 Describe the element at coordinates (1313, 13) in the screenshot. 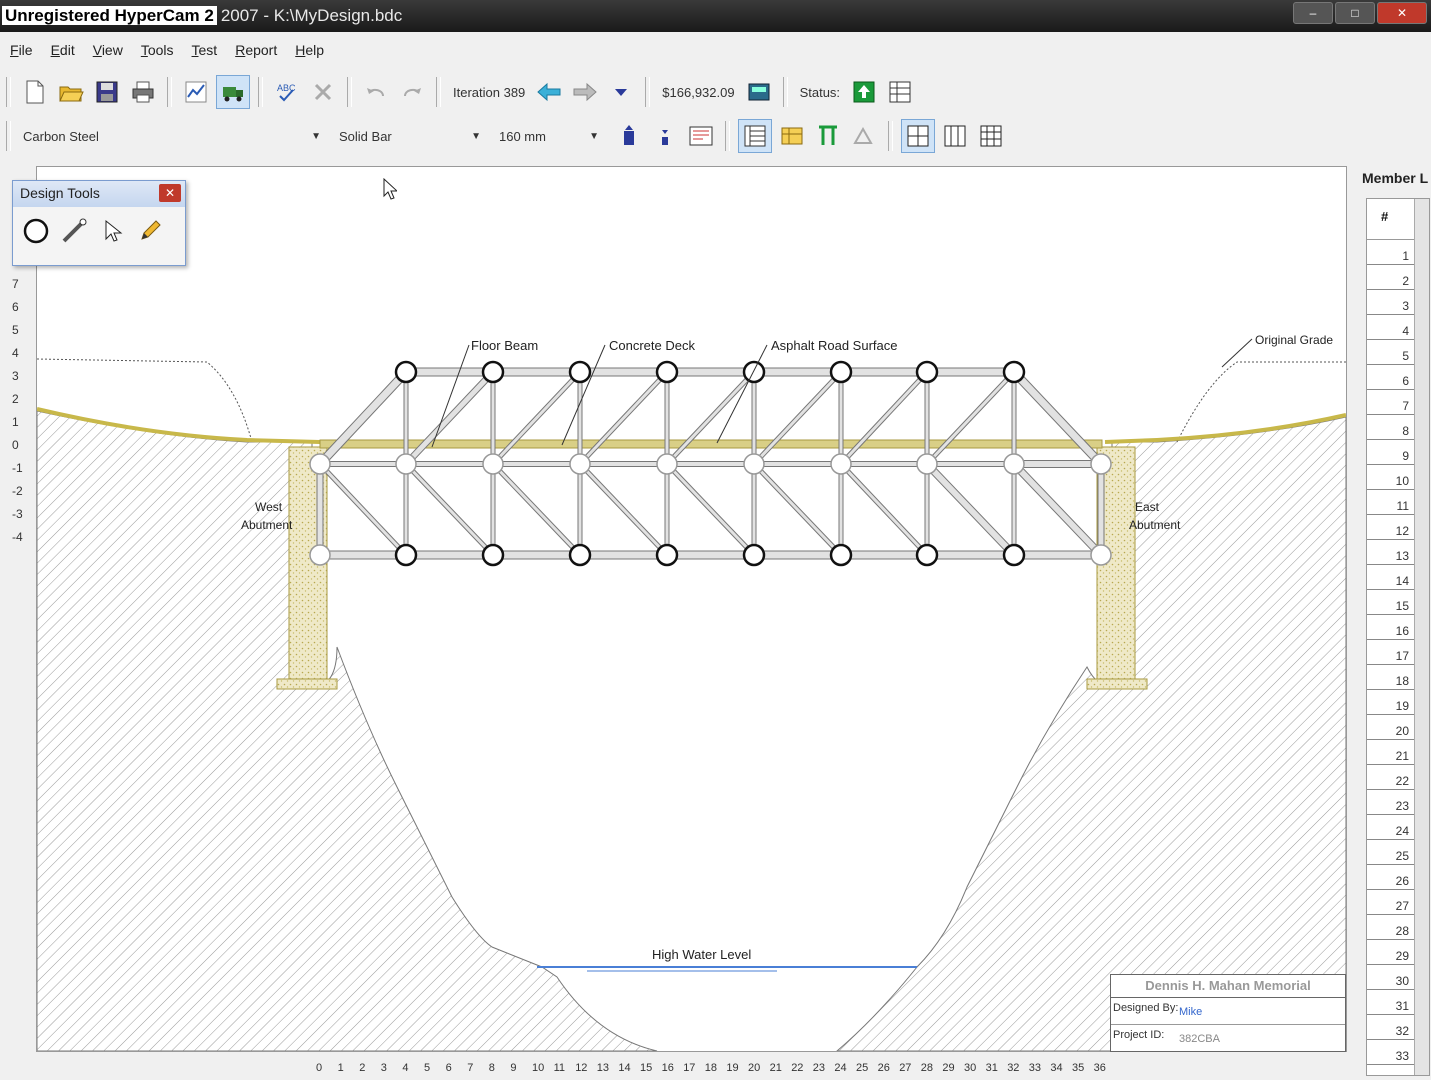

I see `minimize-button: –` at that location.